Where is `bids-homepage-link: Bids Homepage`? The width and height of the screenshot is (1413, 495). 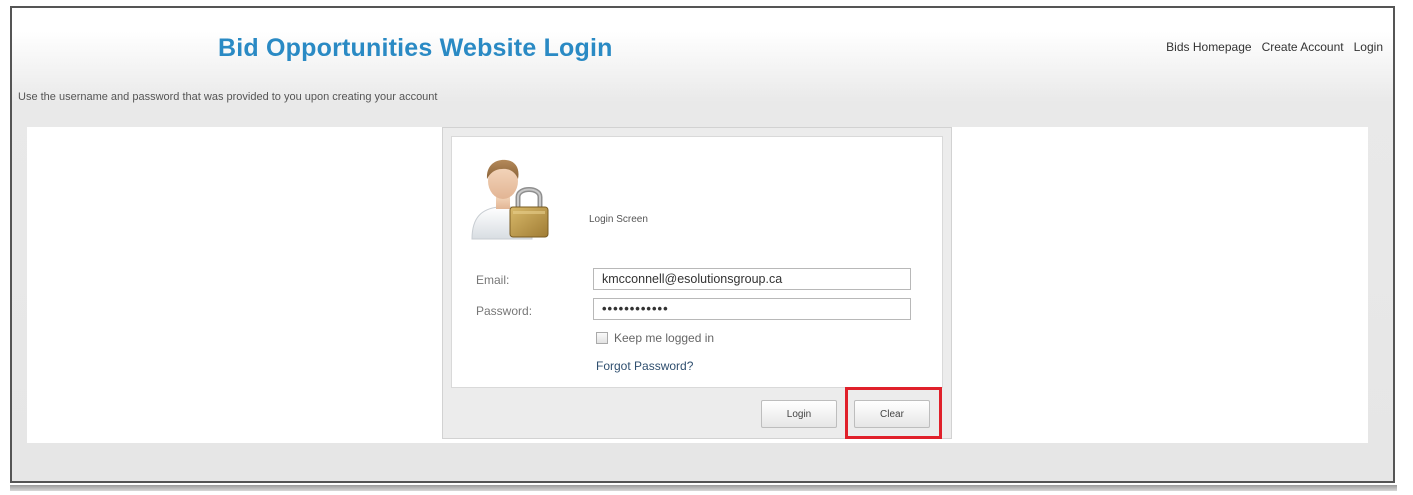
bids-homepage-link: Bids Homepage is located at coordinates (1208, 47).